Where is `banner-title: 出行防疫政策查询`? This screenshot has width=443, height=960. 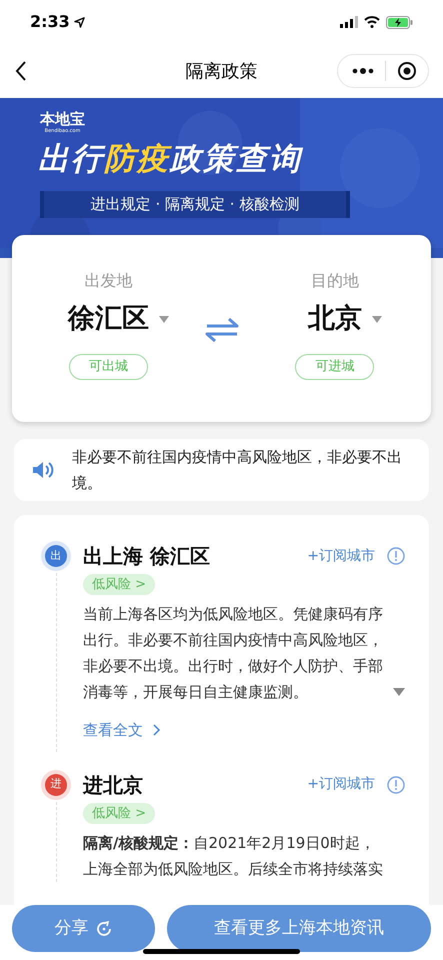 banner-title: 出行防疫政策查询 is located at coordinates (170, 159).